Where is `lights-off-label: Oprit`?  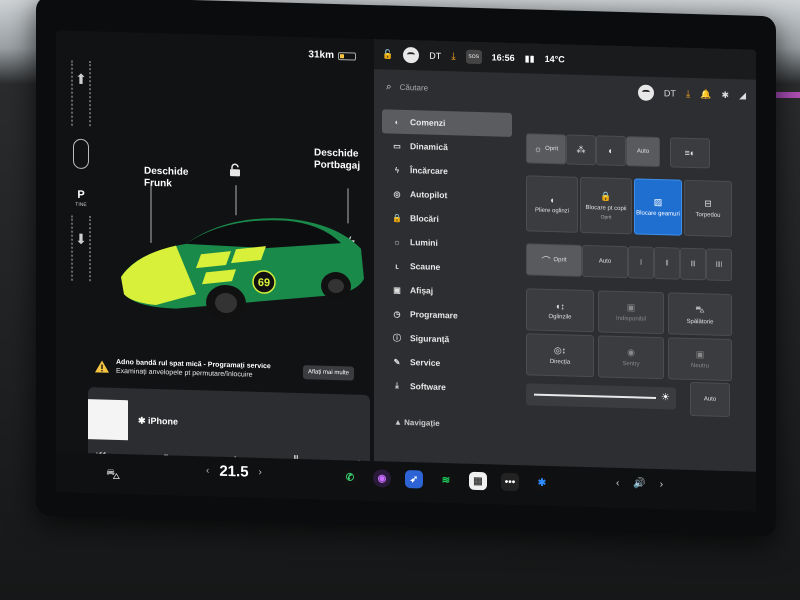 lights-off-label: Oprit is located at coordinates (552, 149).